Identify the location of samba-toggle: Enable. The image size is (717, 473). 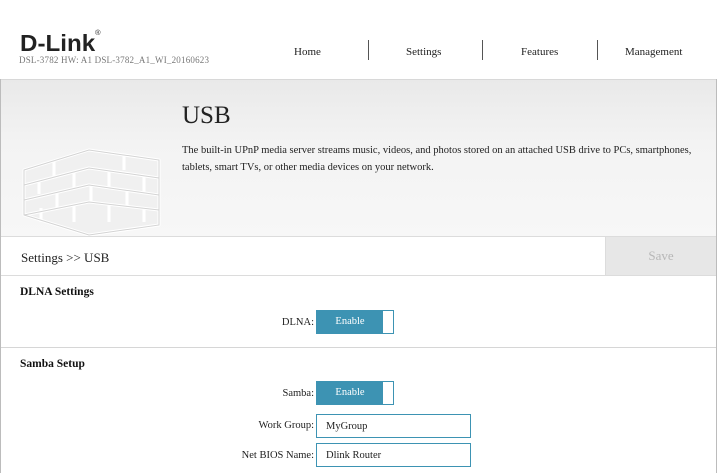
(355, 393).